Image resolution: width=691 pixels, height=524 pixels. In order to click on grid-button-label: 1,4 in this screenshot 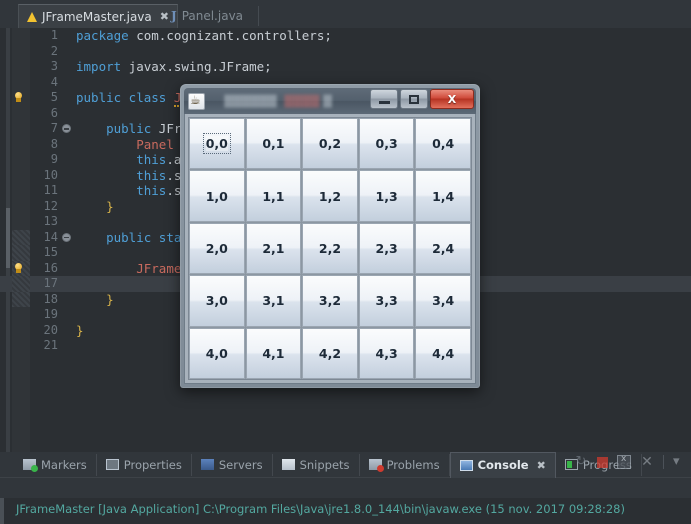, I will do `click(443, 196)`.